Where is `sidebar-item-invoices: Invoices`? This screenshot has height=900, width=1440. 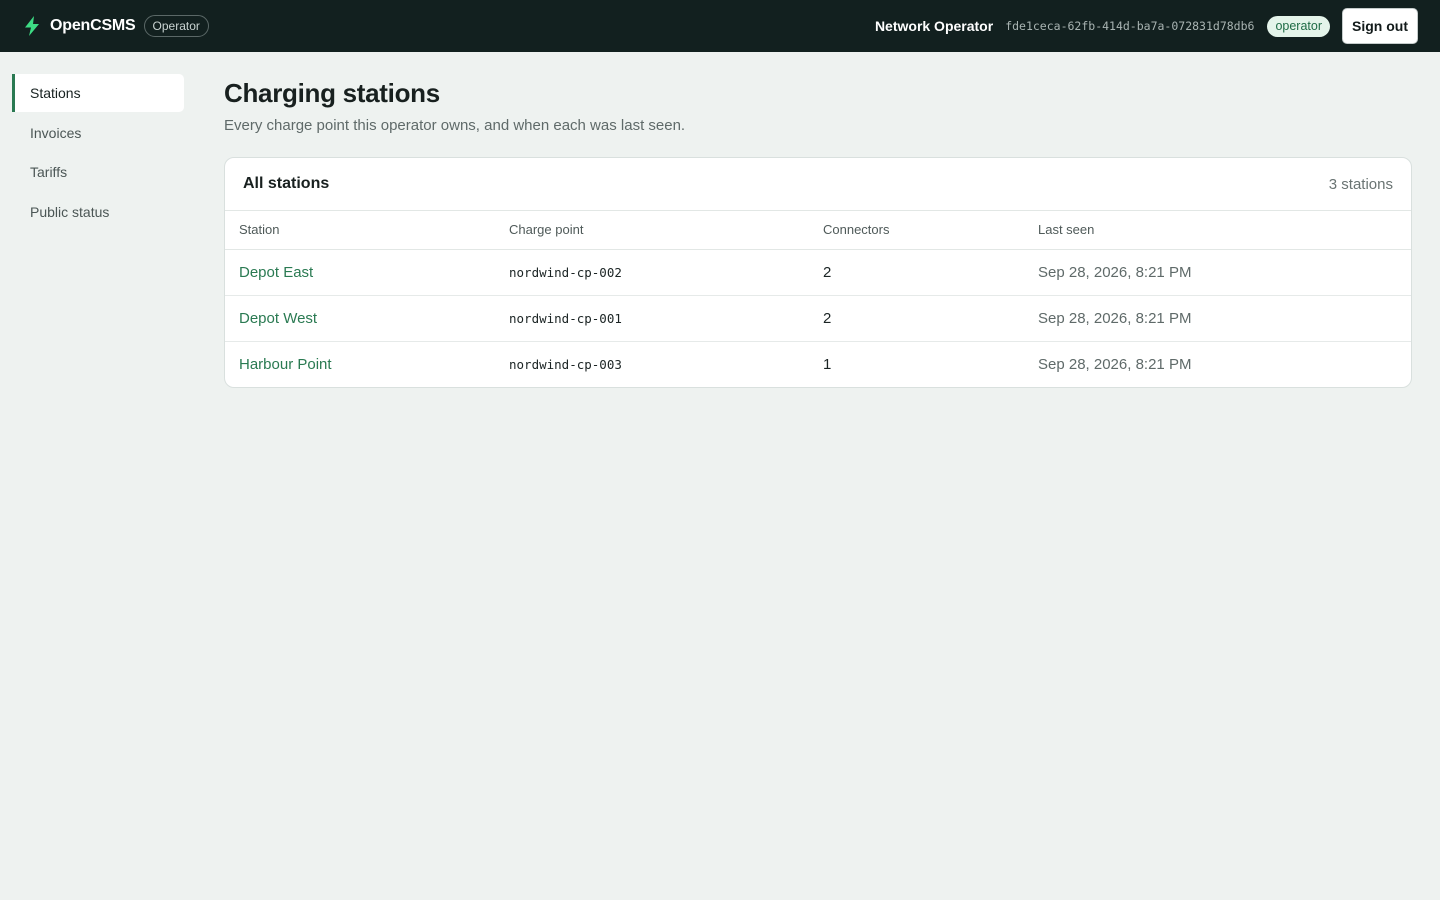 sidebar-item-invoices: Invoices is located at coordinates (98, 133).